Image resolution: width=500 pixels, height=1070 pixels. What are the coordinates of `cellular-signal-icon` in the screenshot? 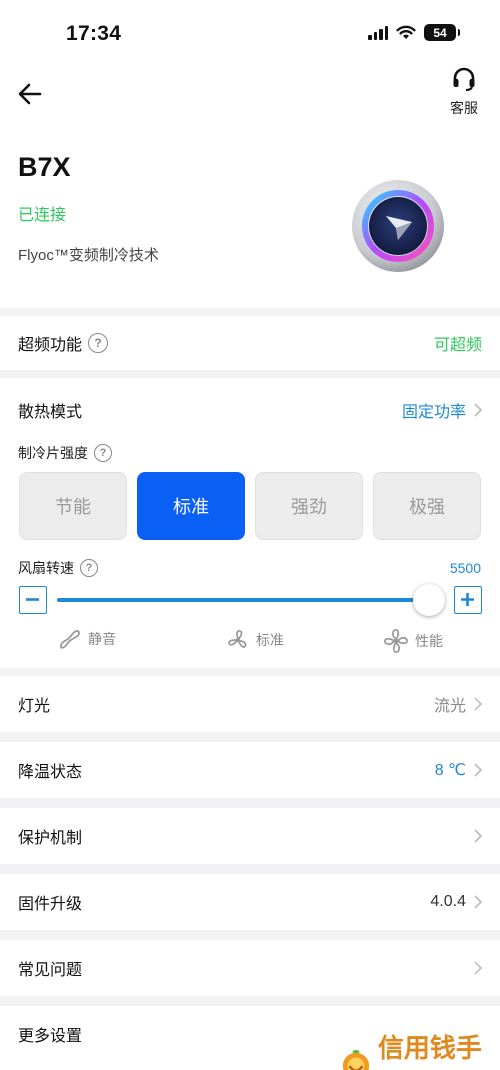 It's located at (378, 32).